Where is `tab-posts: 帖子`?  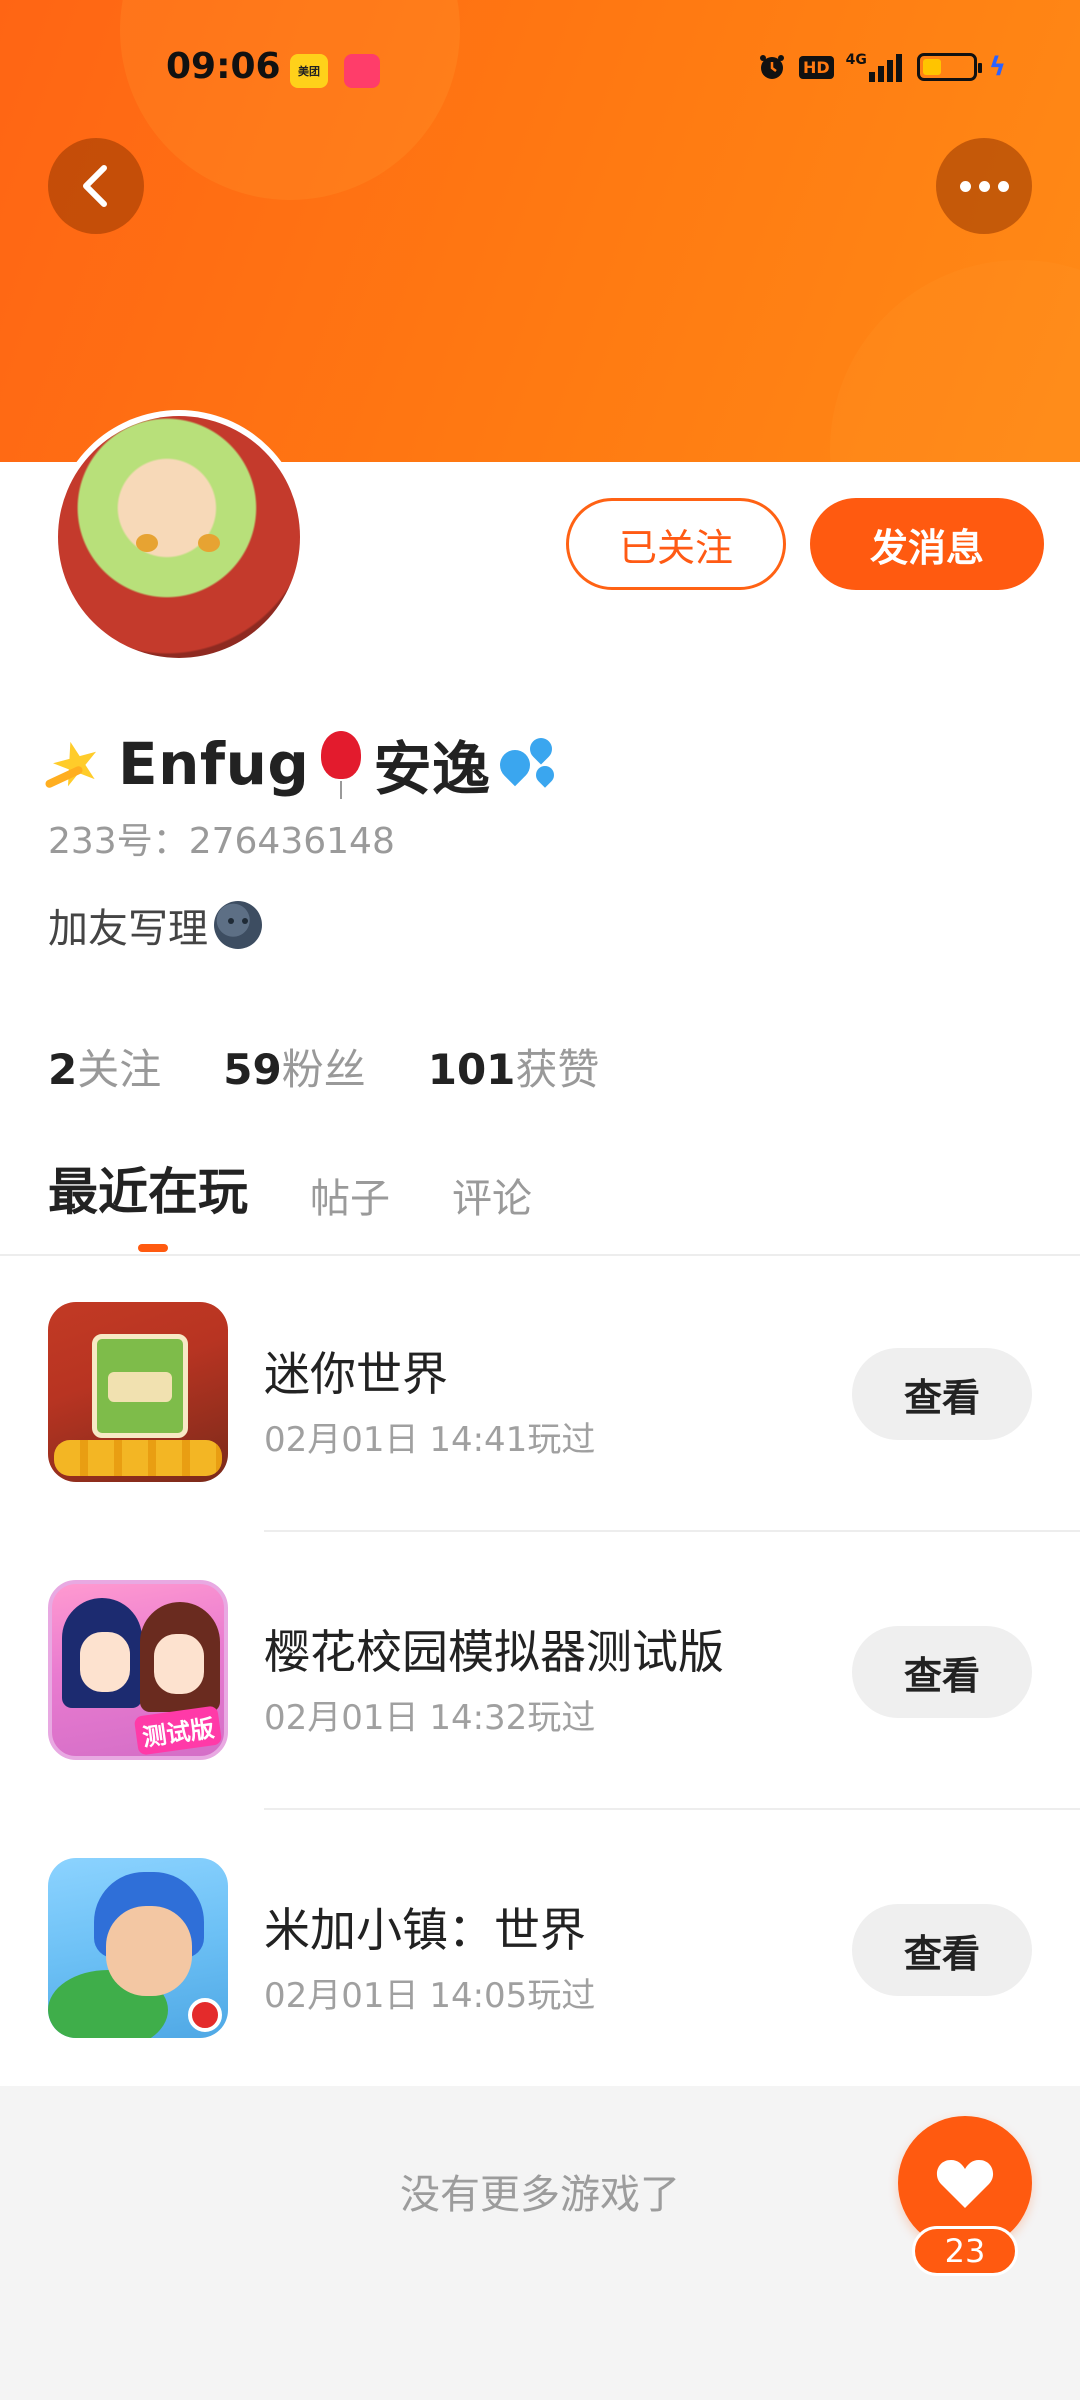
tab-posts: 帖子 is located at coordinates (350, 1195).